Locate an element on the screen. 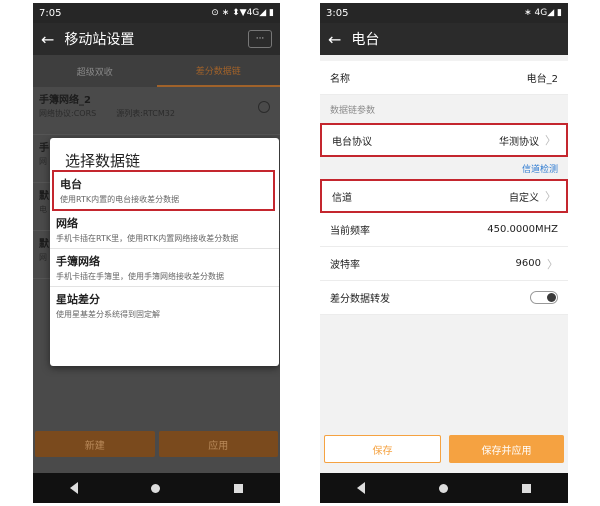  channel-row: 信道 自定义〉 is located at coordinates (444, 196).